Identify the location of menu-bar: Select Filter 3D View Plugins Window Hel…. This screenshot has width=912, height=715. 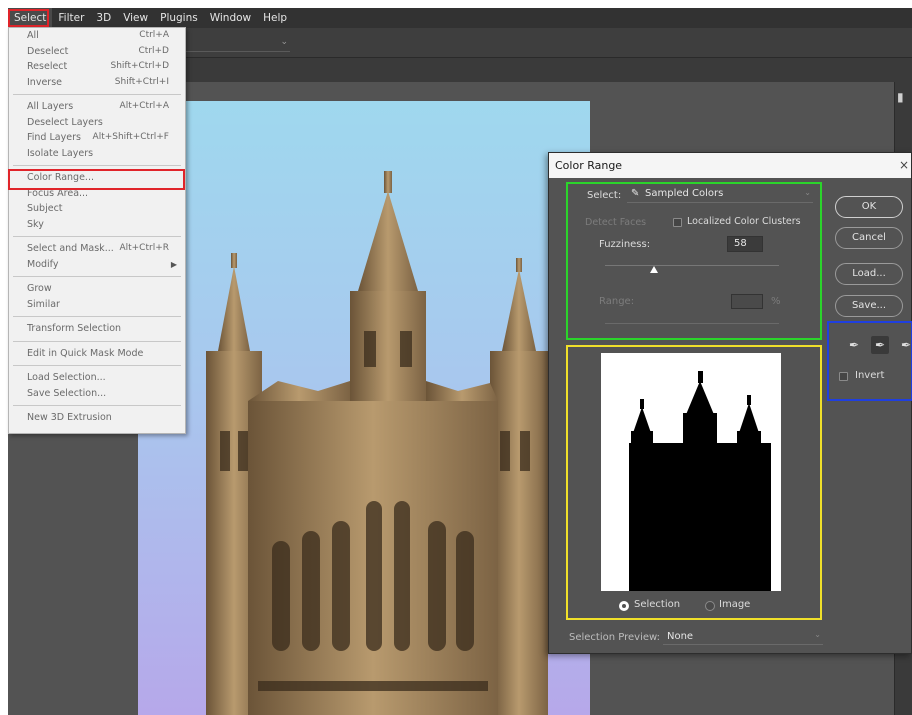
(460, 18).